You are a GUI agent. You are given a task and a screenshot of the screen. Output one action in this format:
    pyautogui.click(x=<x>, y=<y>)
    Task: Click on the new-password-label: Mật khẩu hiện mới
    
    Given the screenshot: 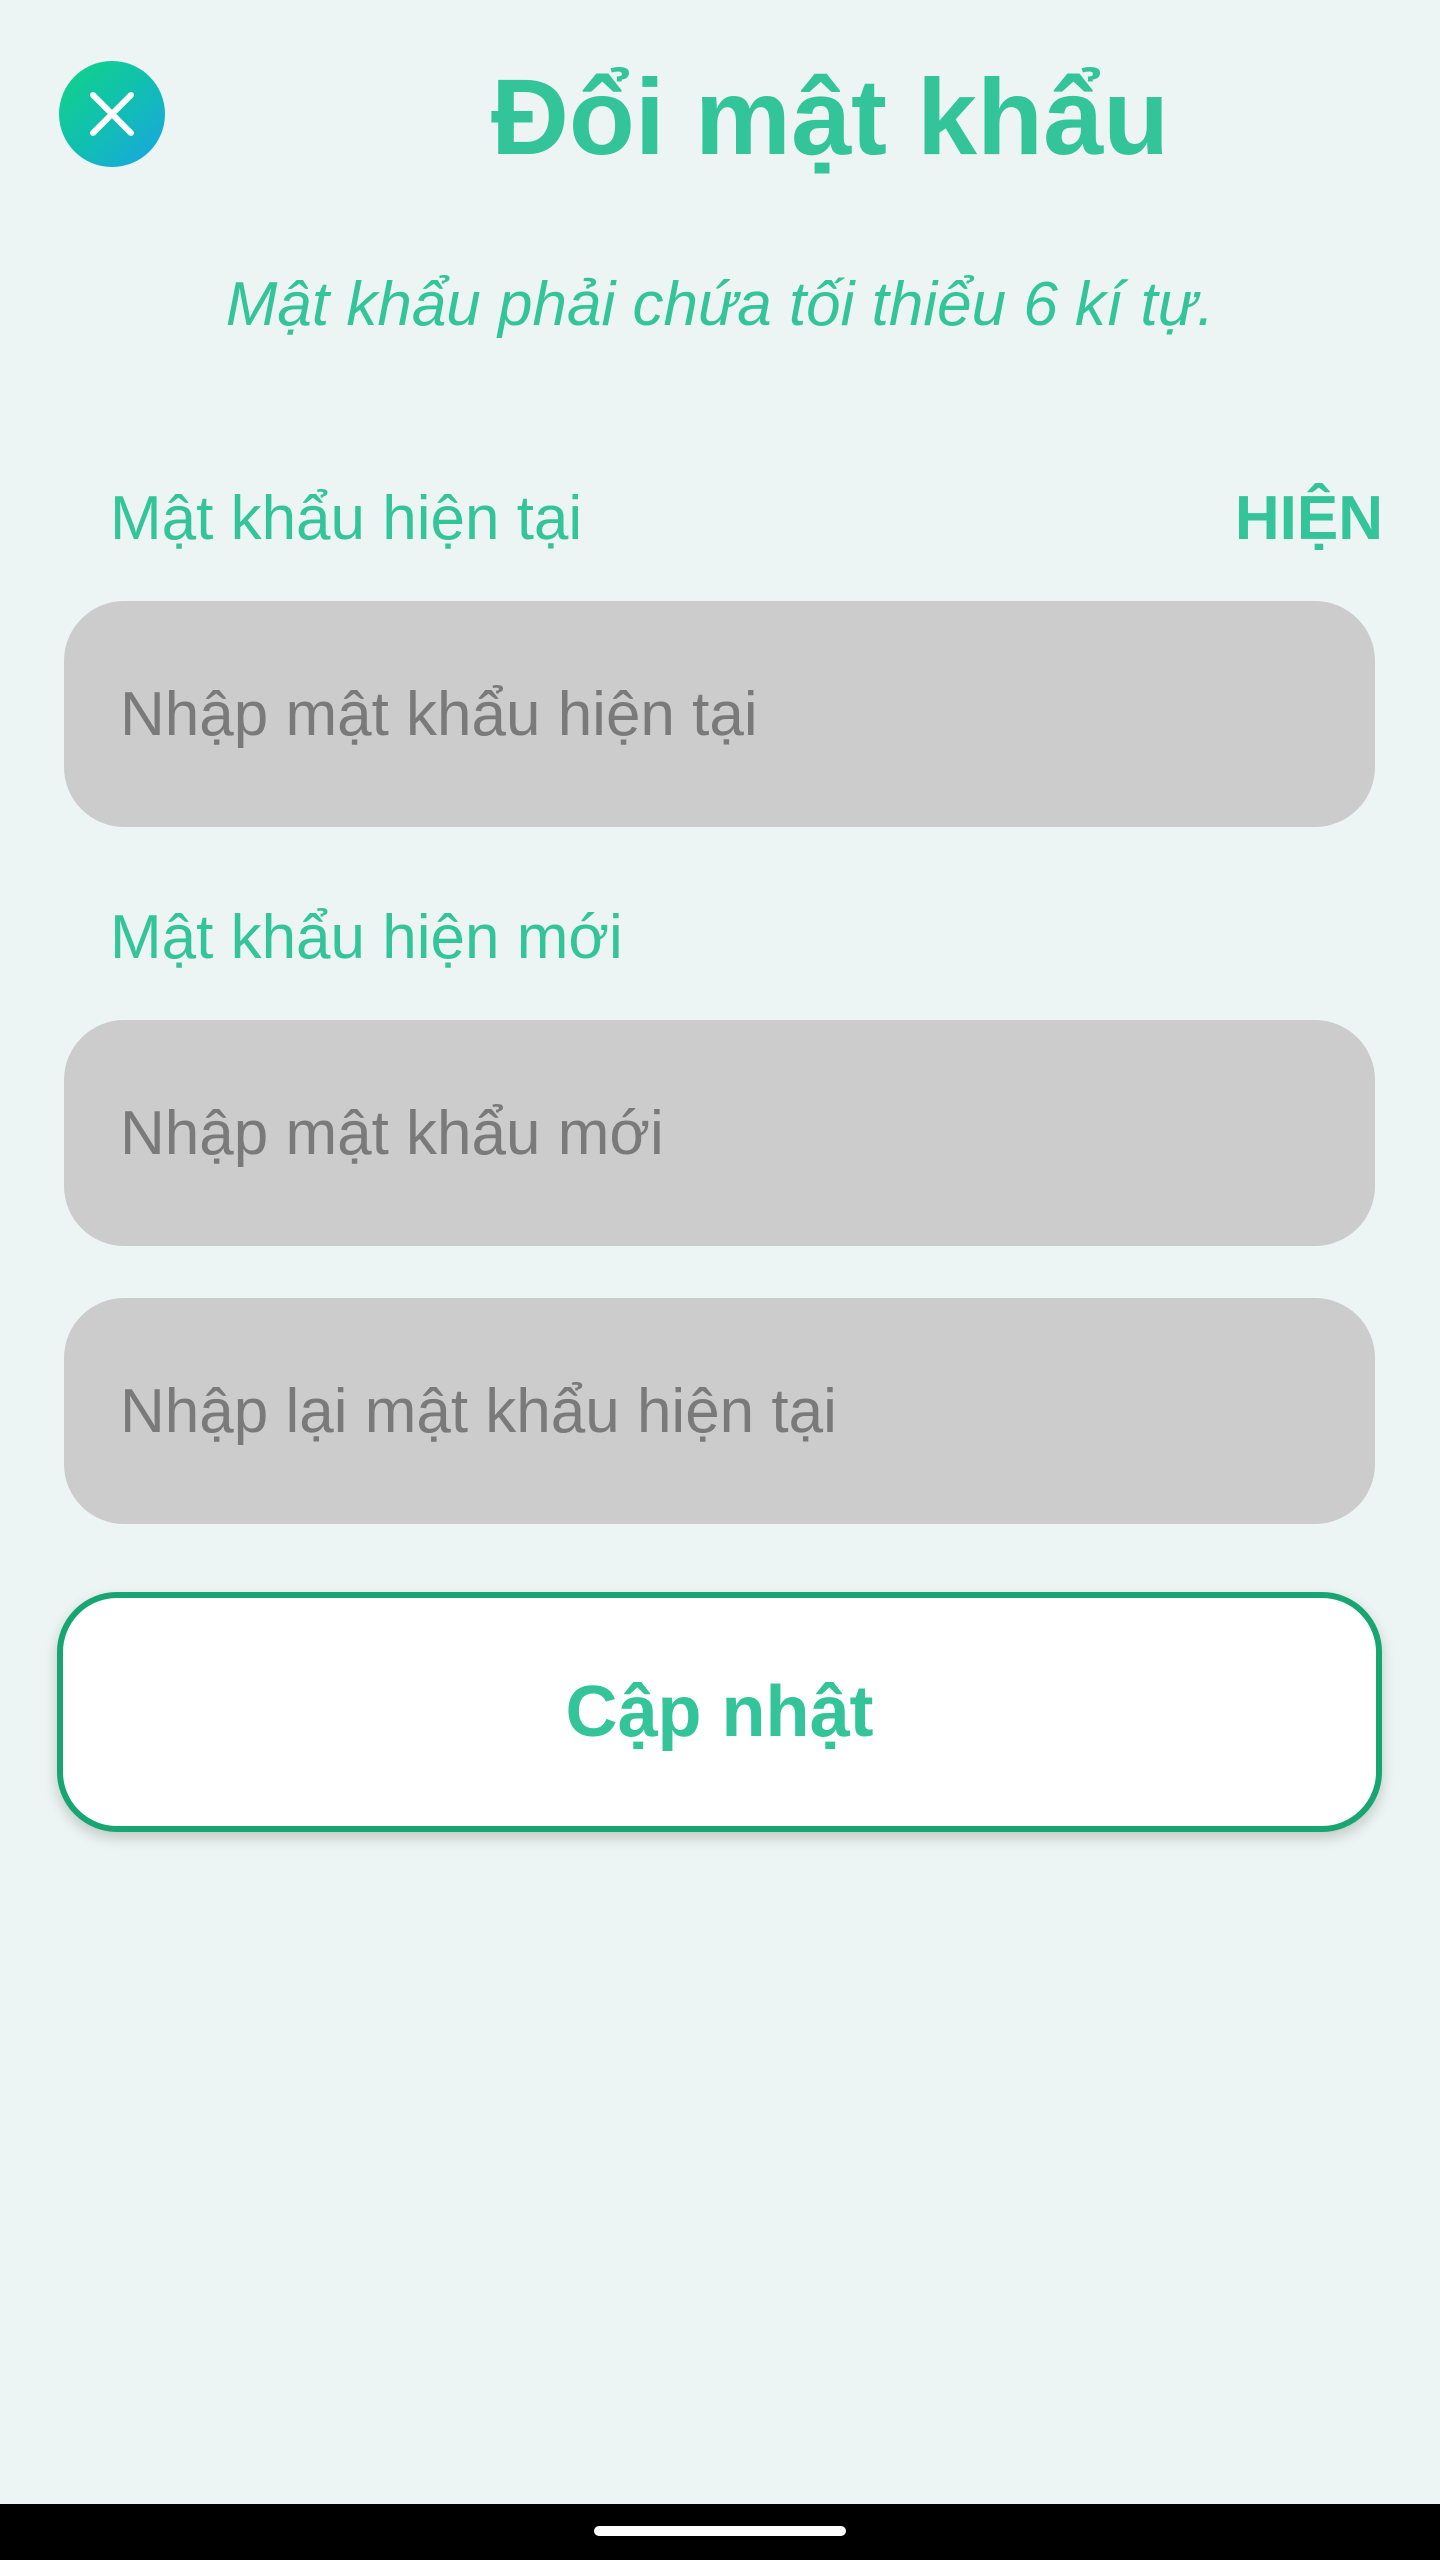 What is the action you would take?
    pyautogui.click(x=366, y=937)
    